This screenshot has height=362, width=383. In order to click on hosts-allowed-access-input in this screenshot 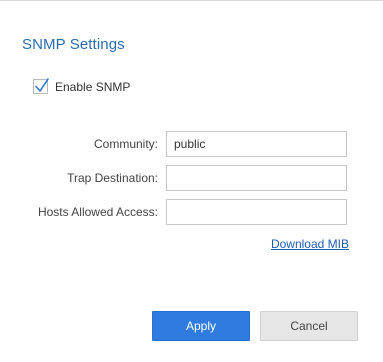, I will do `click(256, 212)`.